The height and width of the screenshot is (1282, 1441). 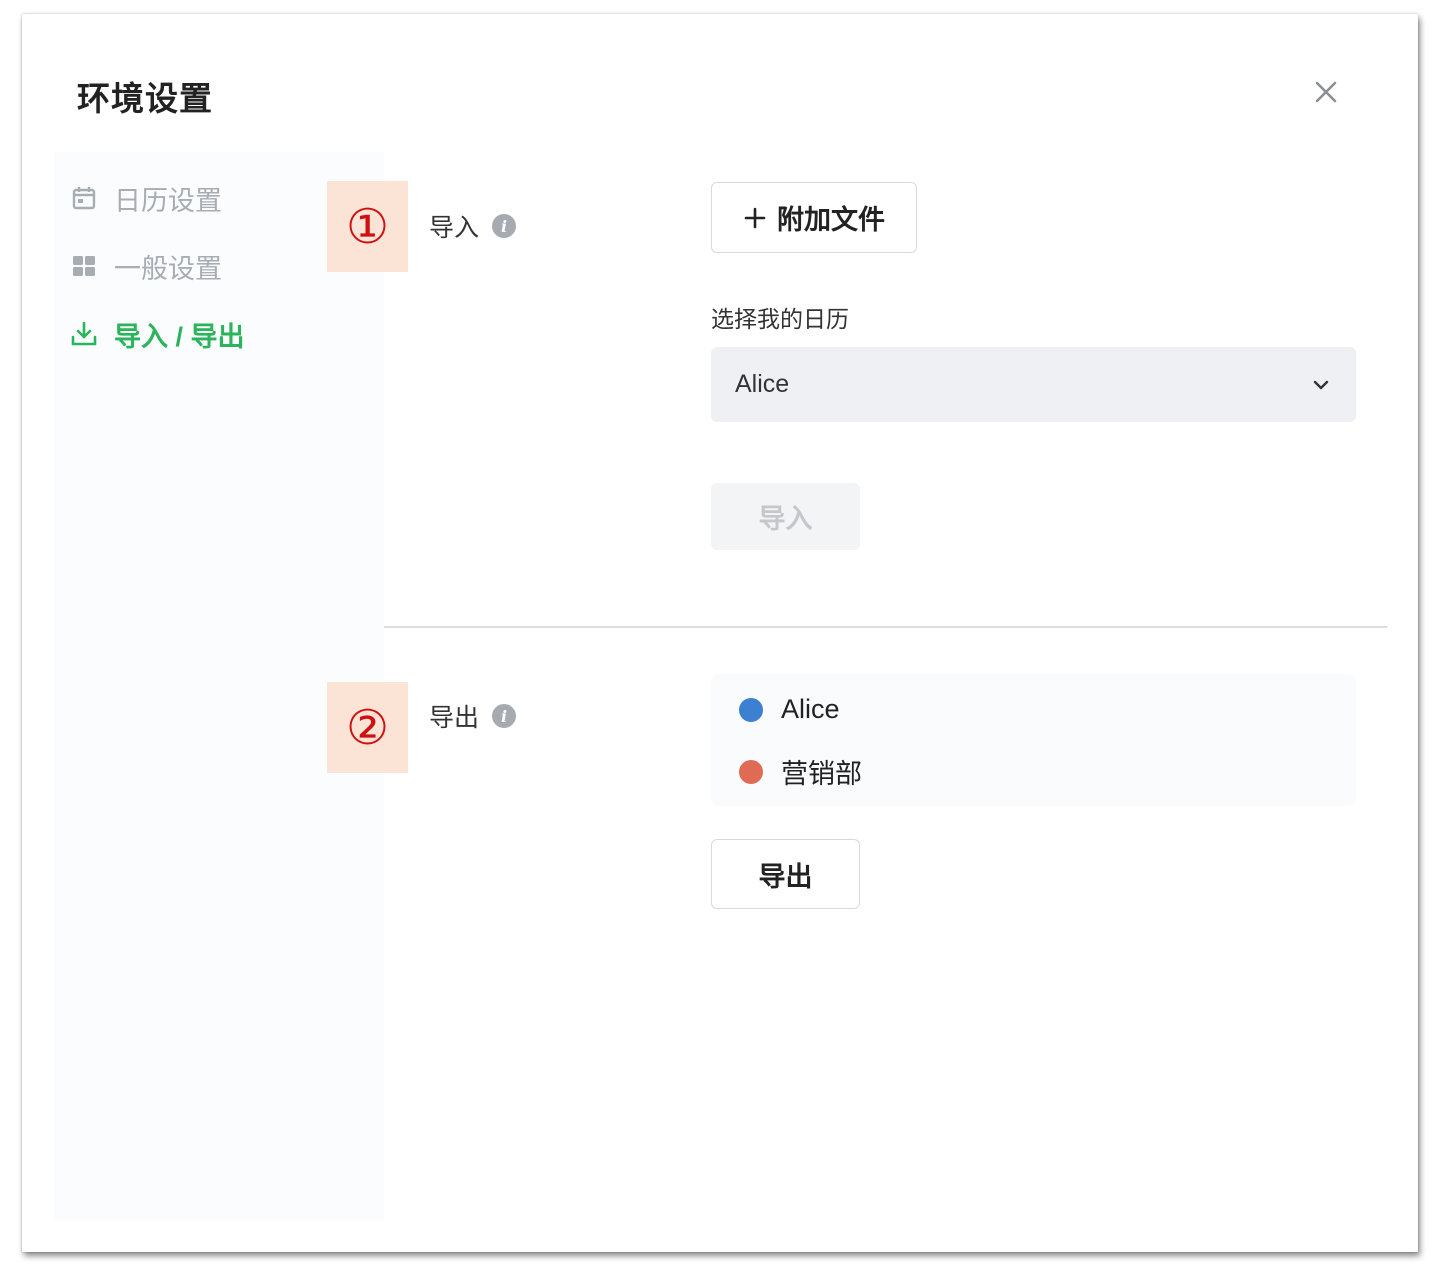 What do you see at coordinates (179, 336) in the screenshot?
I see `sidebar-item-label: 导入 / 导出` at bounding box center [179, 336].